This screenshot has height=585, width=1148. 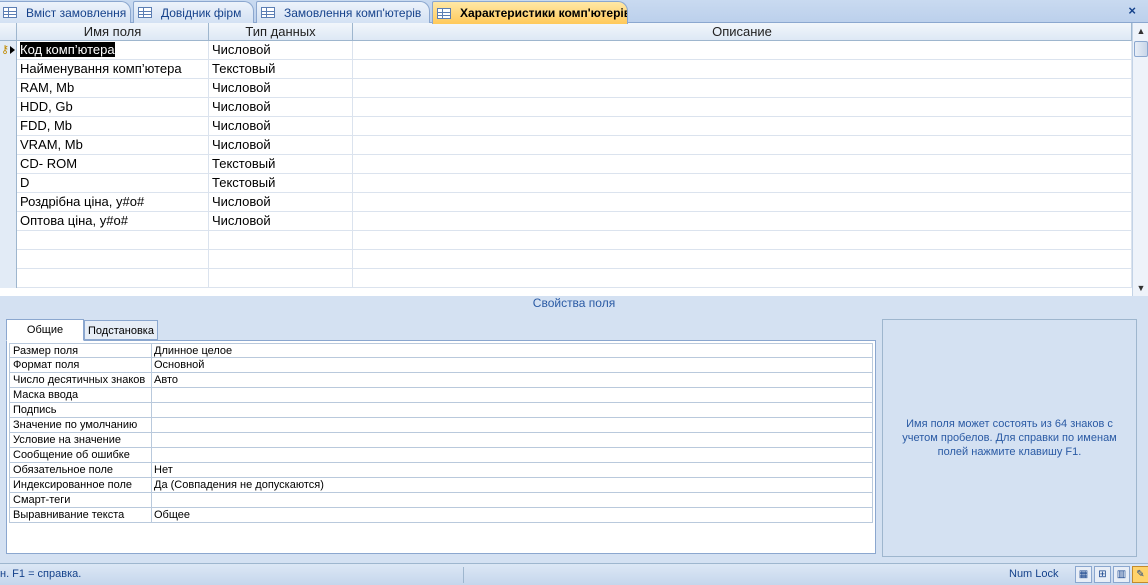 I want to click on scroll-down-icon: ▼, so click(x=1141, y=288).